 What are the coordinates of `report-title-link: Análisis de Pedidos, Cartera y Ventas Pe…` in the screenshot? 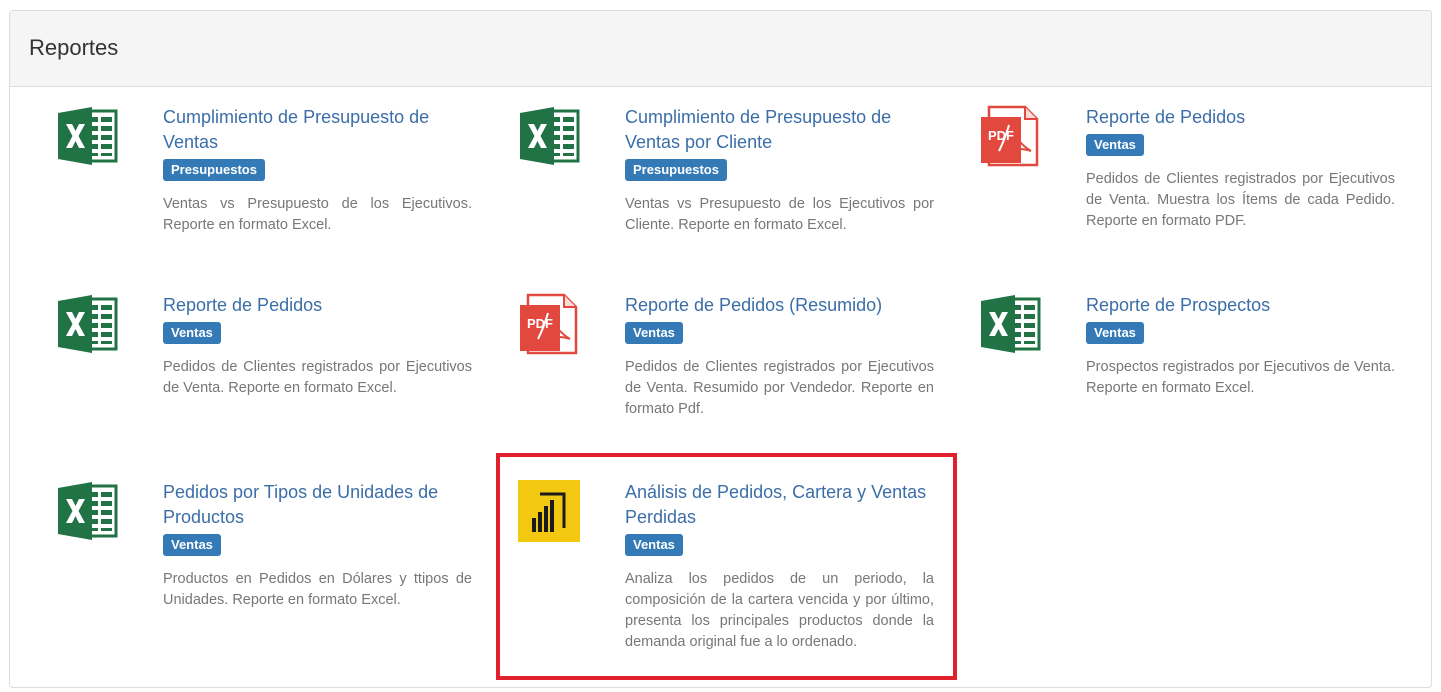 It's located at (779, 505).